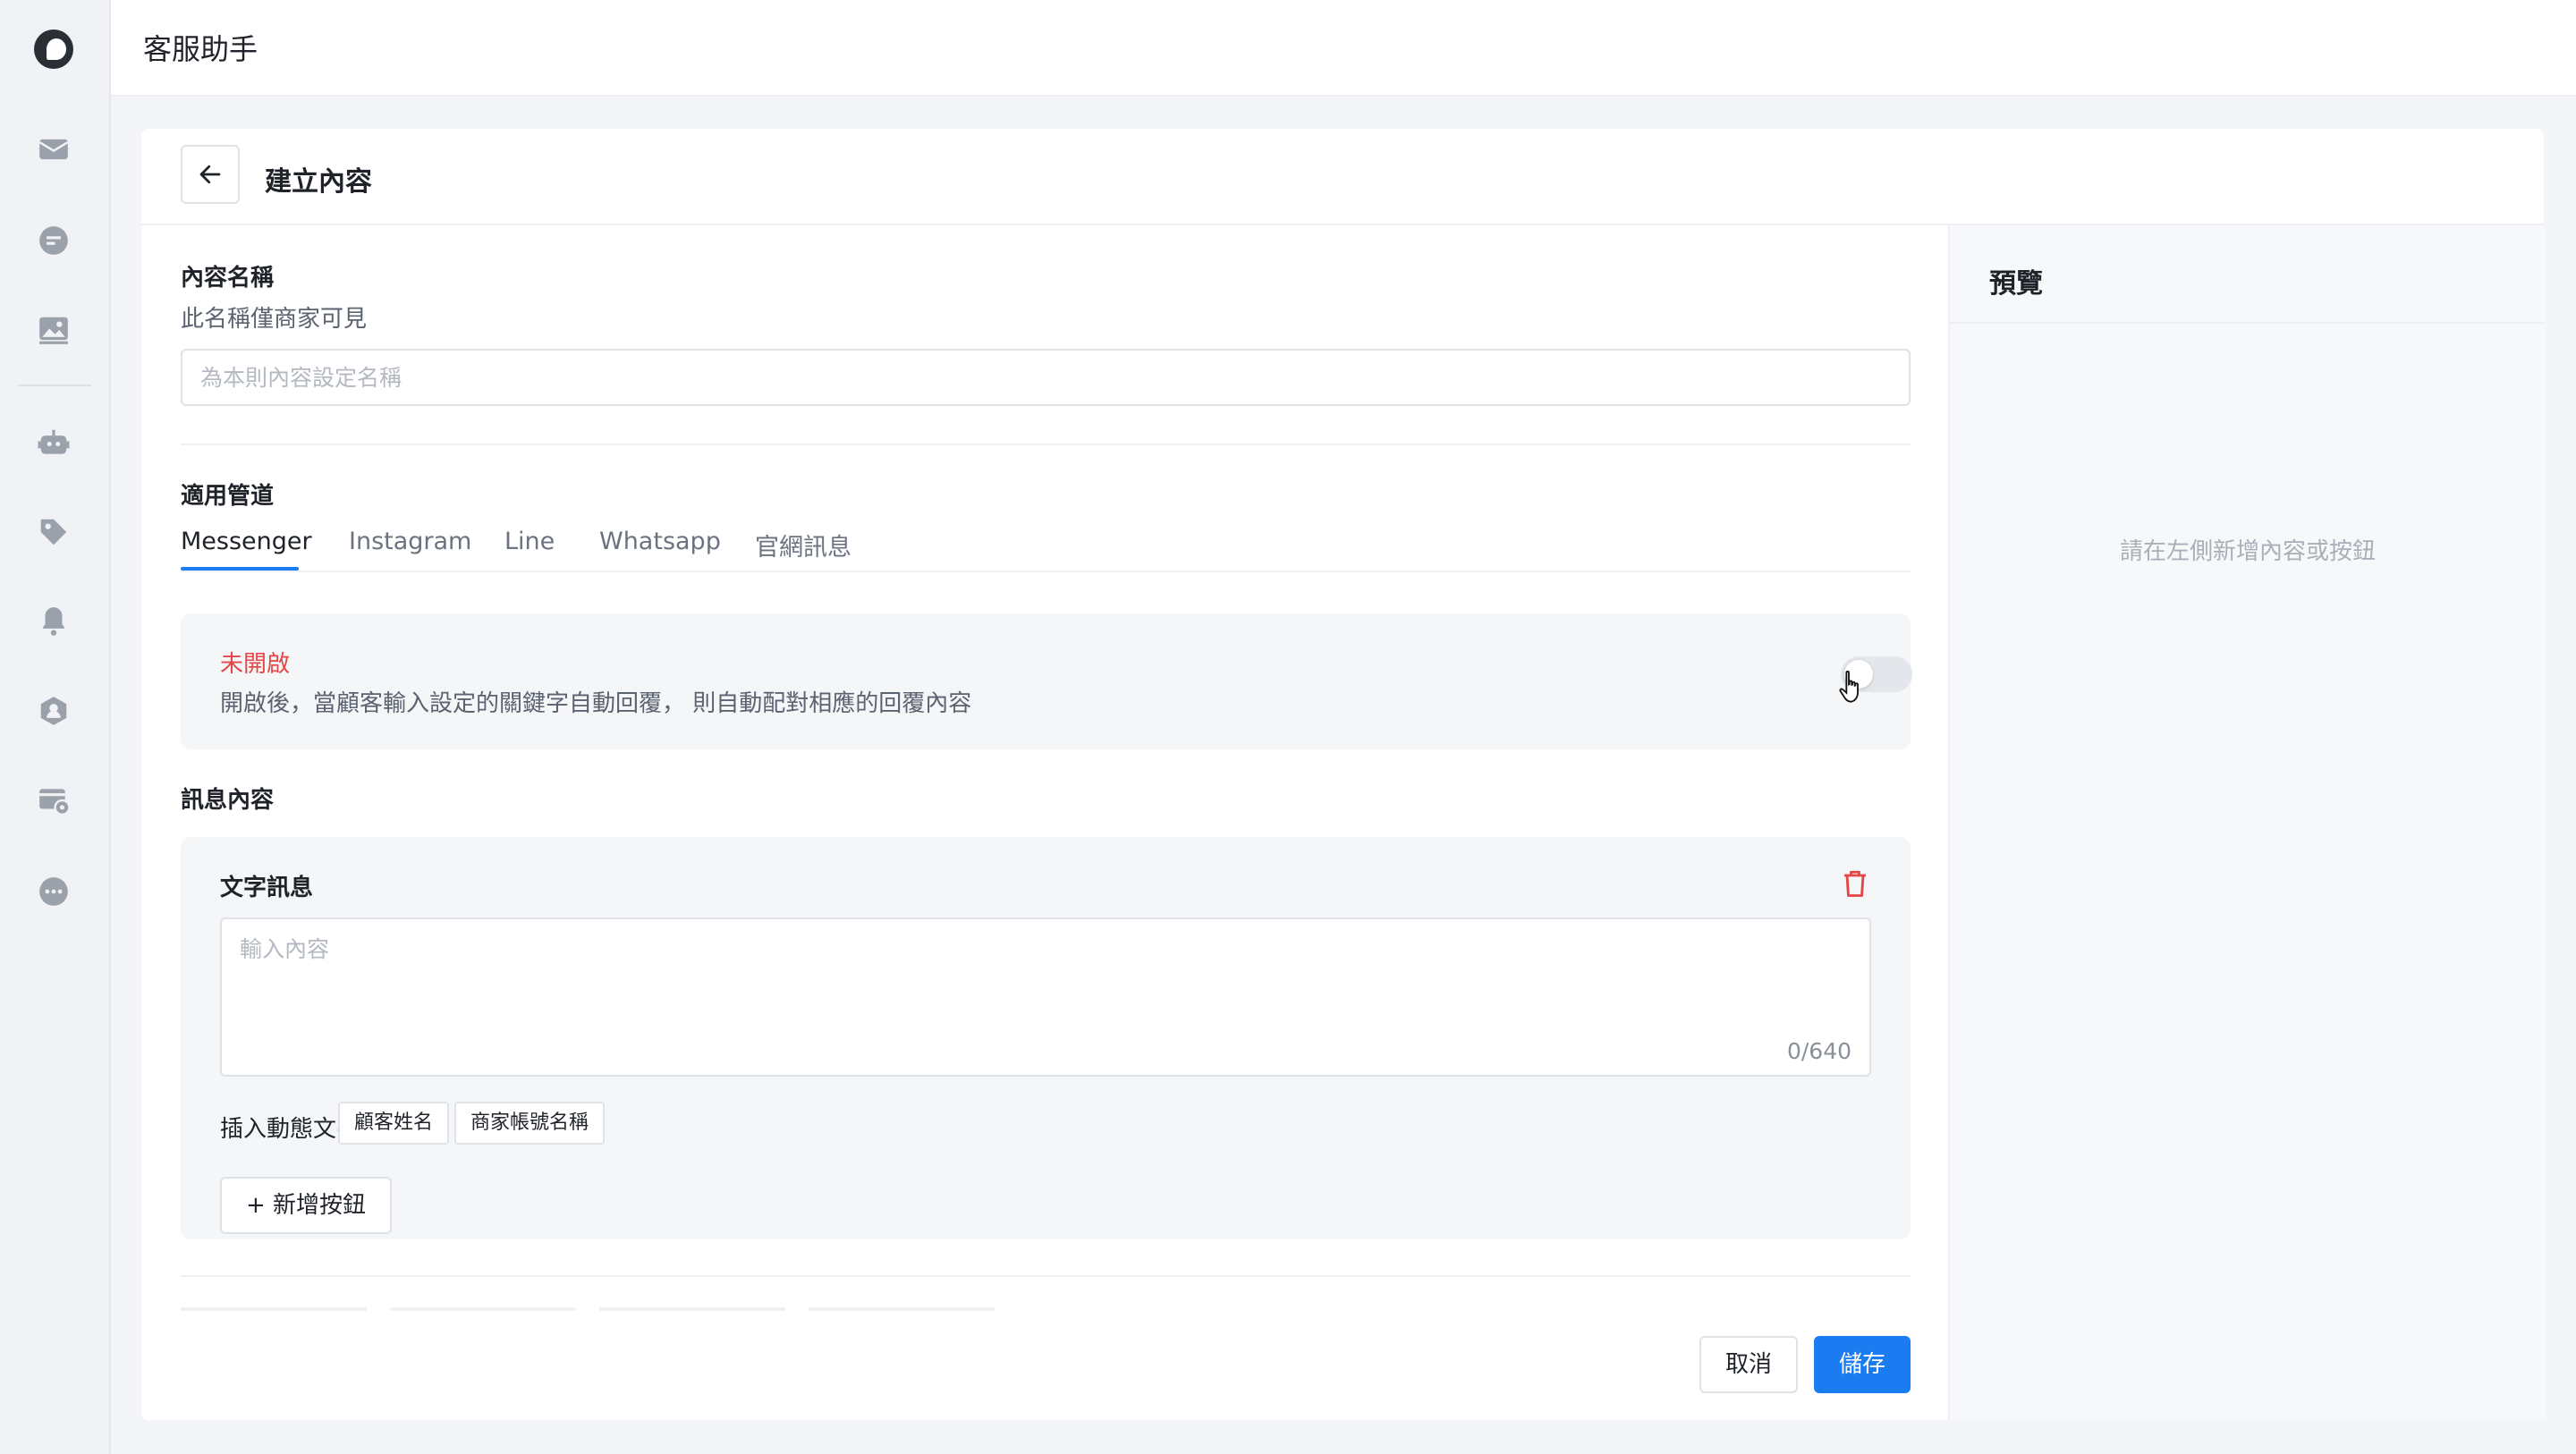 The width and height of the screenshot is (2576, 1454). I want to click on user-badge-icon, so click(54, 711).